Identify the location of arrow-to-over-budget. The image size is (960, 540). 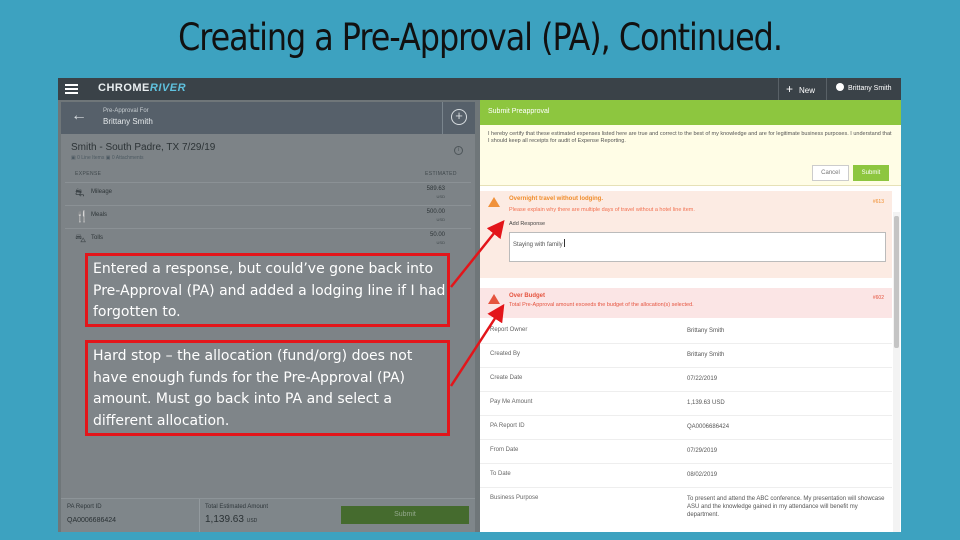
(477, 345).